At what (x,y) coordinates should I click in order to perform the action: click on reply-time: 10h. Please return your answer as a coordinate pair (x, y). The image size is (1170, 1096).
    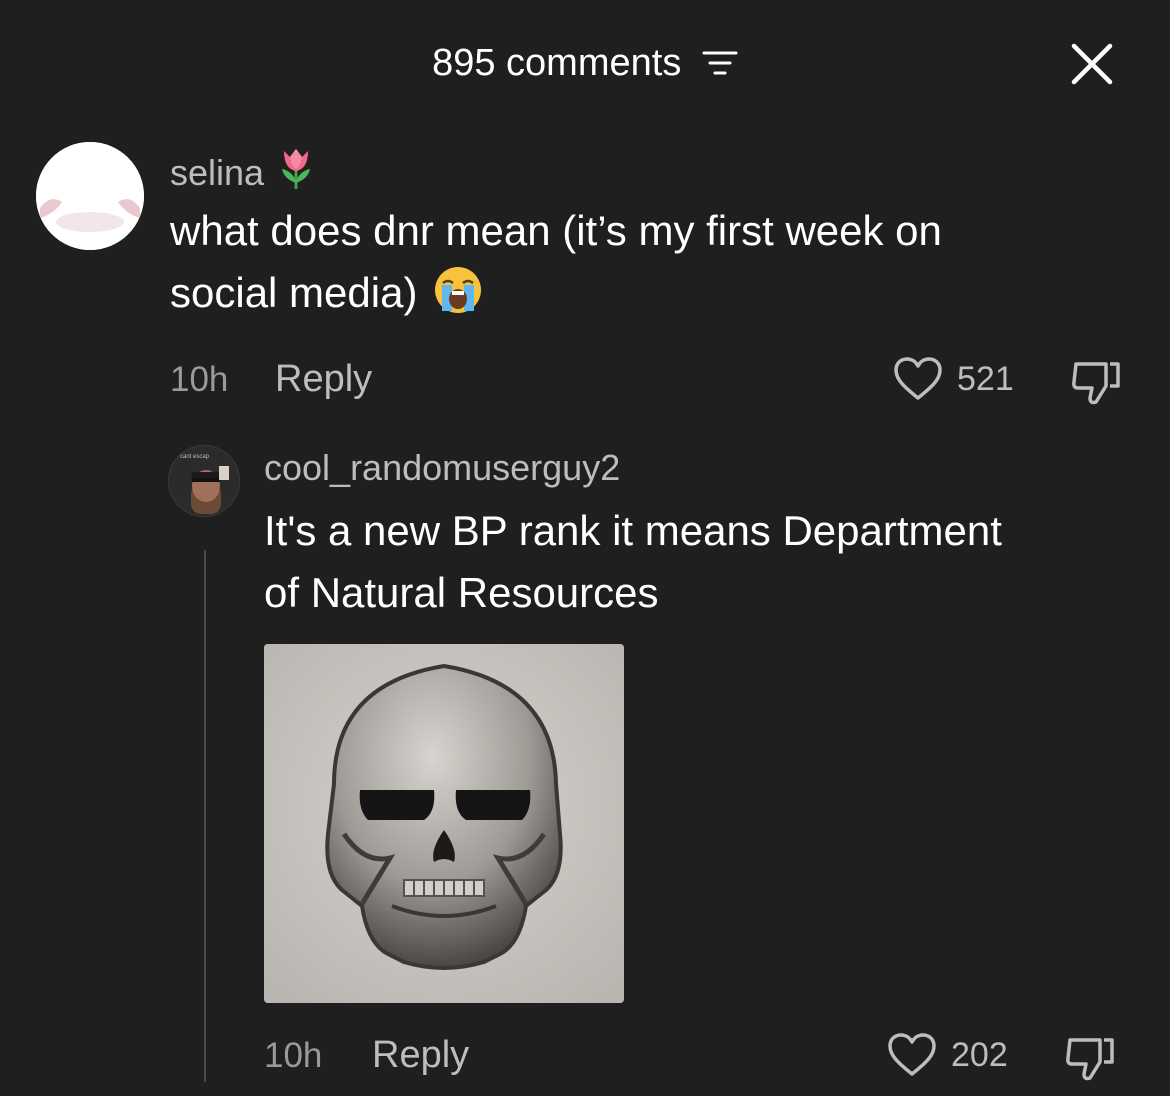
    Looking at the image, I should click on (293, 1055).